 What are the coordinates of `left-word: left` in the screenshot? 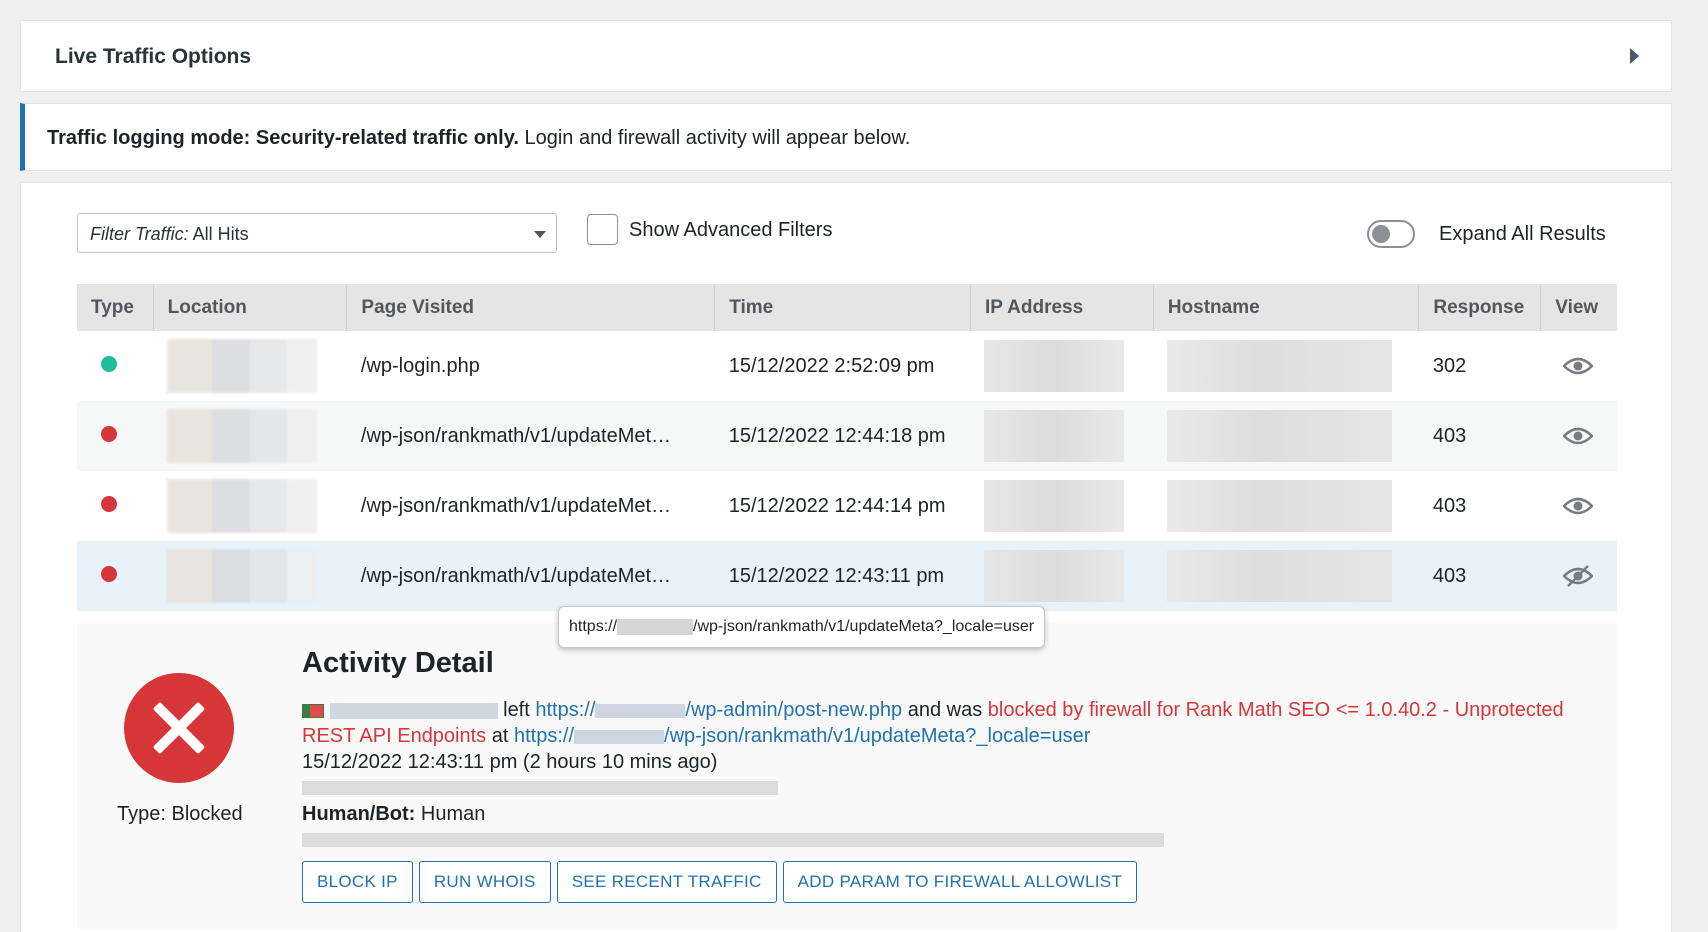 It's located at (516, 710).